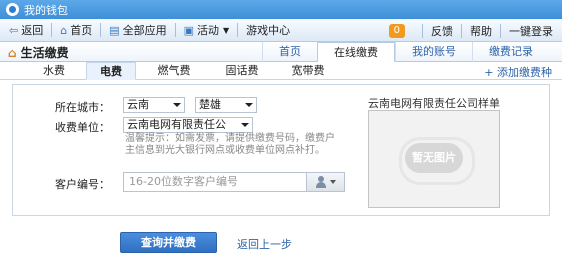  I want to click on tab-landline-fee: 固话费, so click(242, 71).